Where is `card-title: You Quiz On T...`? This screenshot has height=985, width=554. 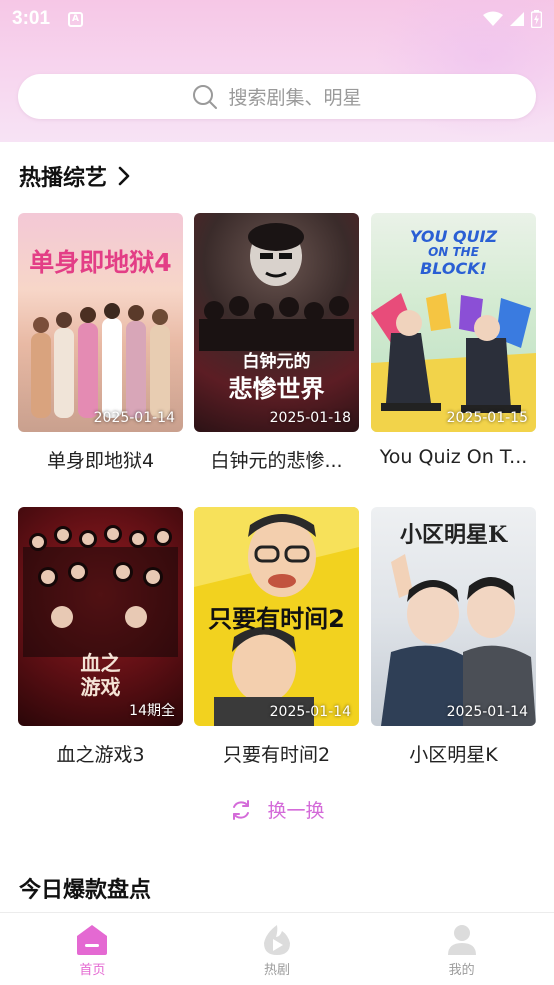
card-title: You Quiz On T... is located at coordinates (453, 457).